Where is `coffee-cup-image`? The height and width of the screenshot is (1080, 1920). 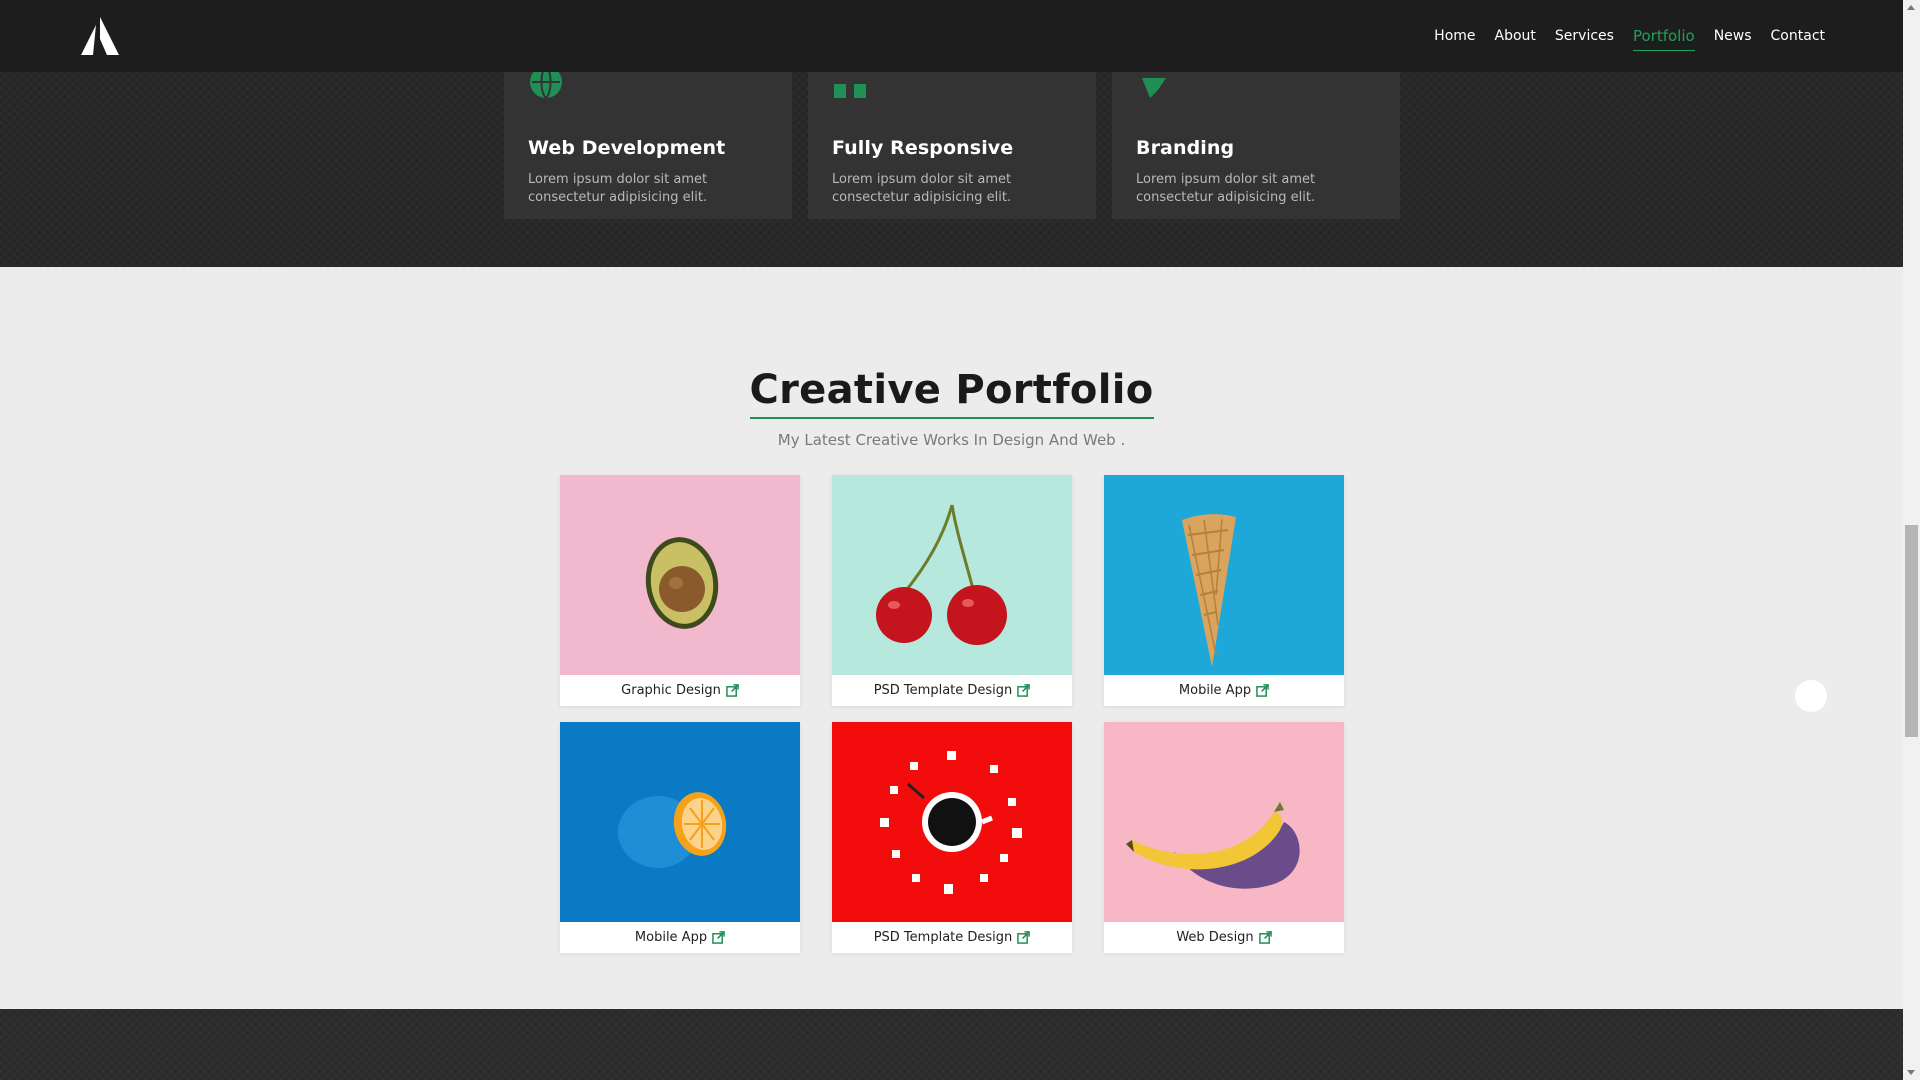 coffee-cup-image is located at coordinates (952, 822).